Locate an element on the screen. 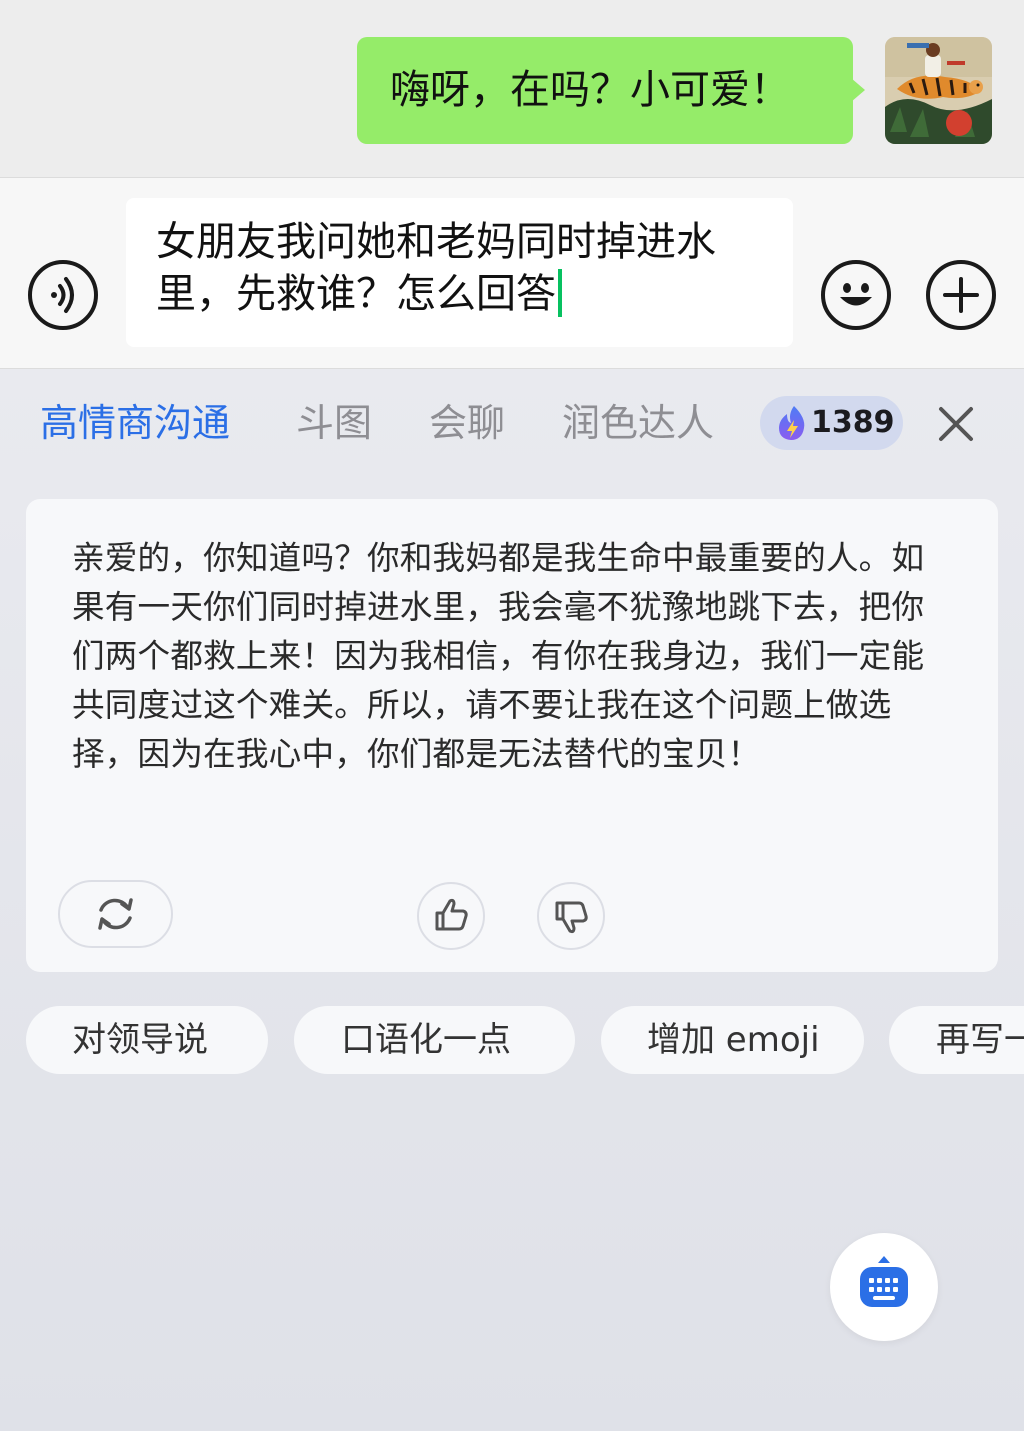  points-count: 1389 is located at coordinates (853, 422).